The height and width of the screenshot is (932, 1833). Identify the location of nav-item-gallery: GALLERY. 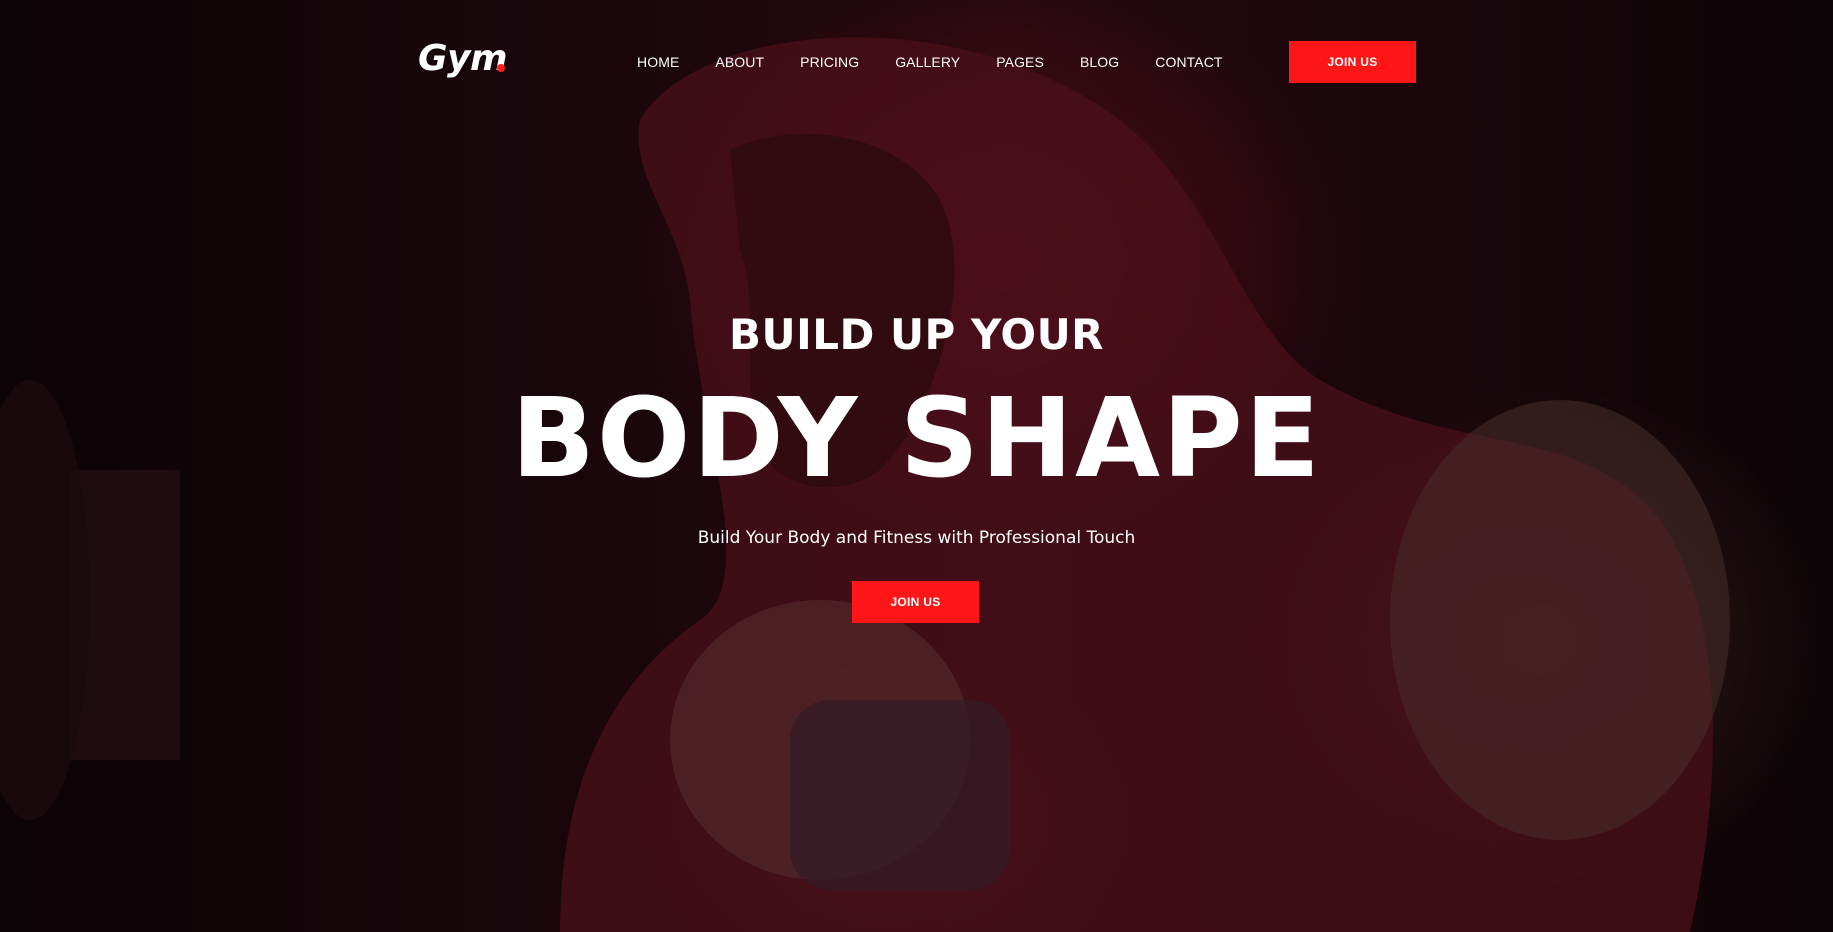
(927, 62).